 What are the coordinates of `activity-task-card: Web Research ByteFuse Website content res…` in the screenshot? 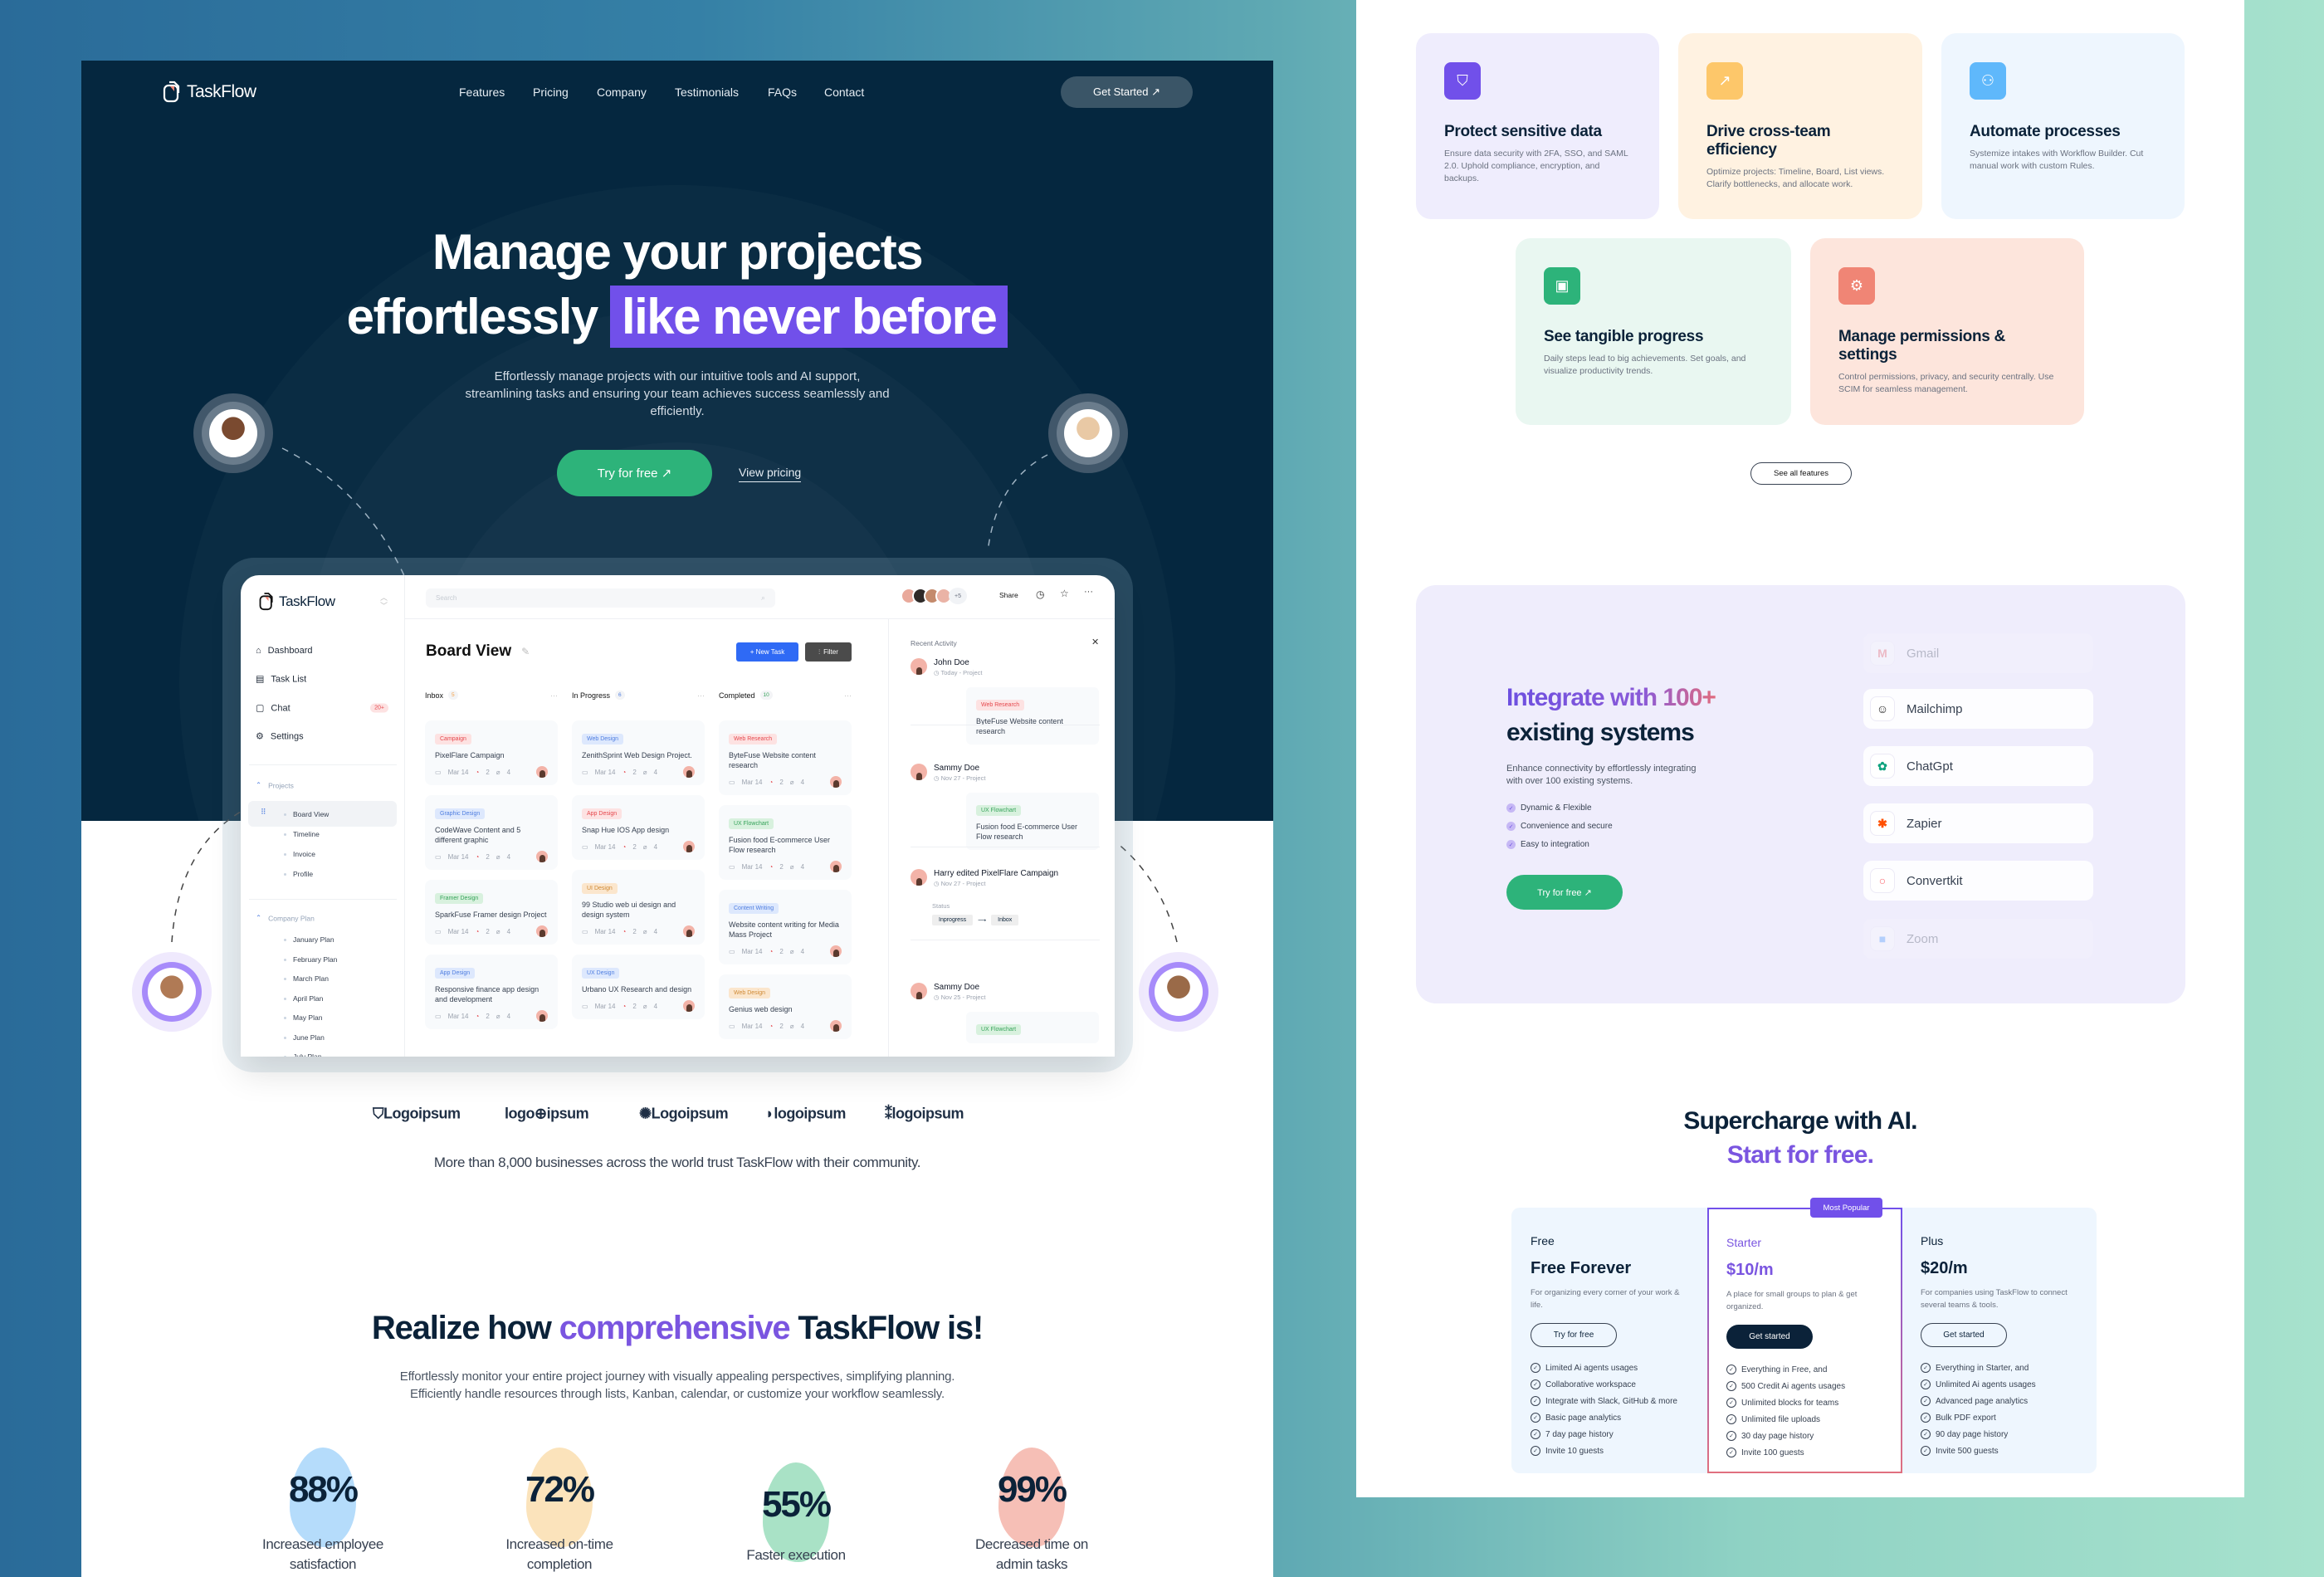 It's located at (1033, 716).